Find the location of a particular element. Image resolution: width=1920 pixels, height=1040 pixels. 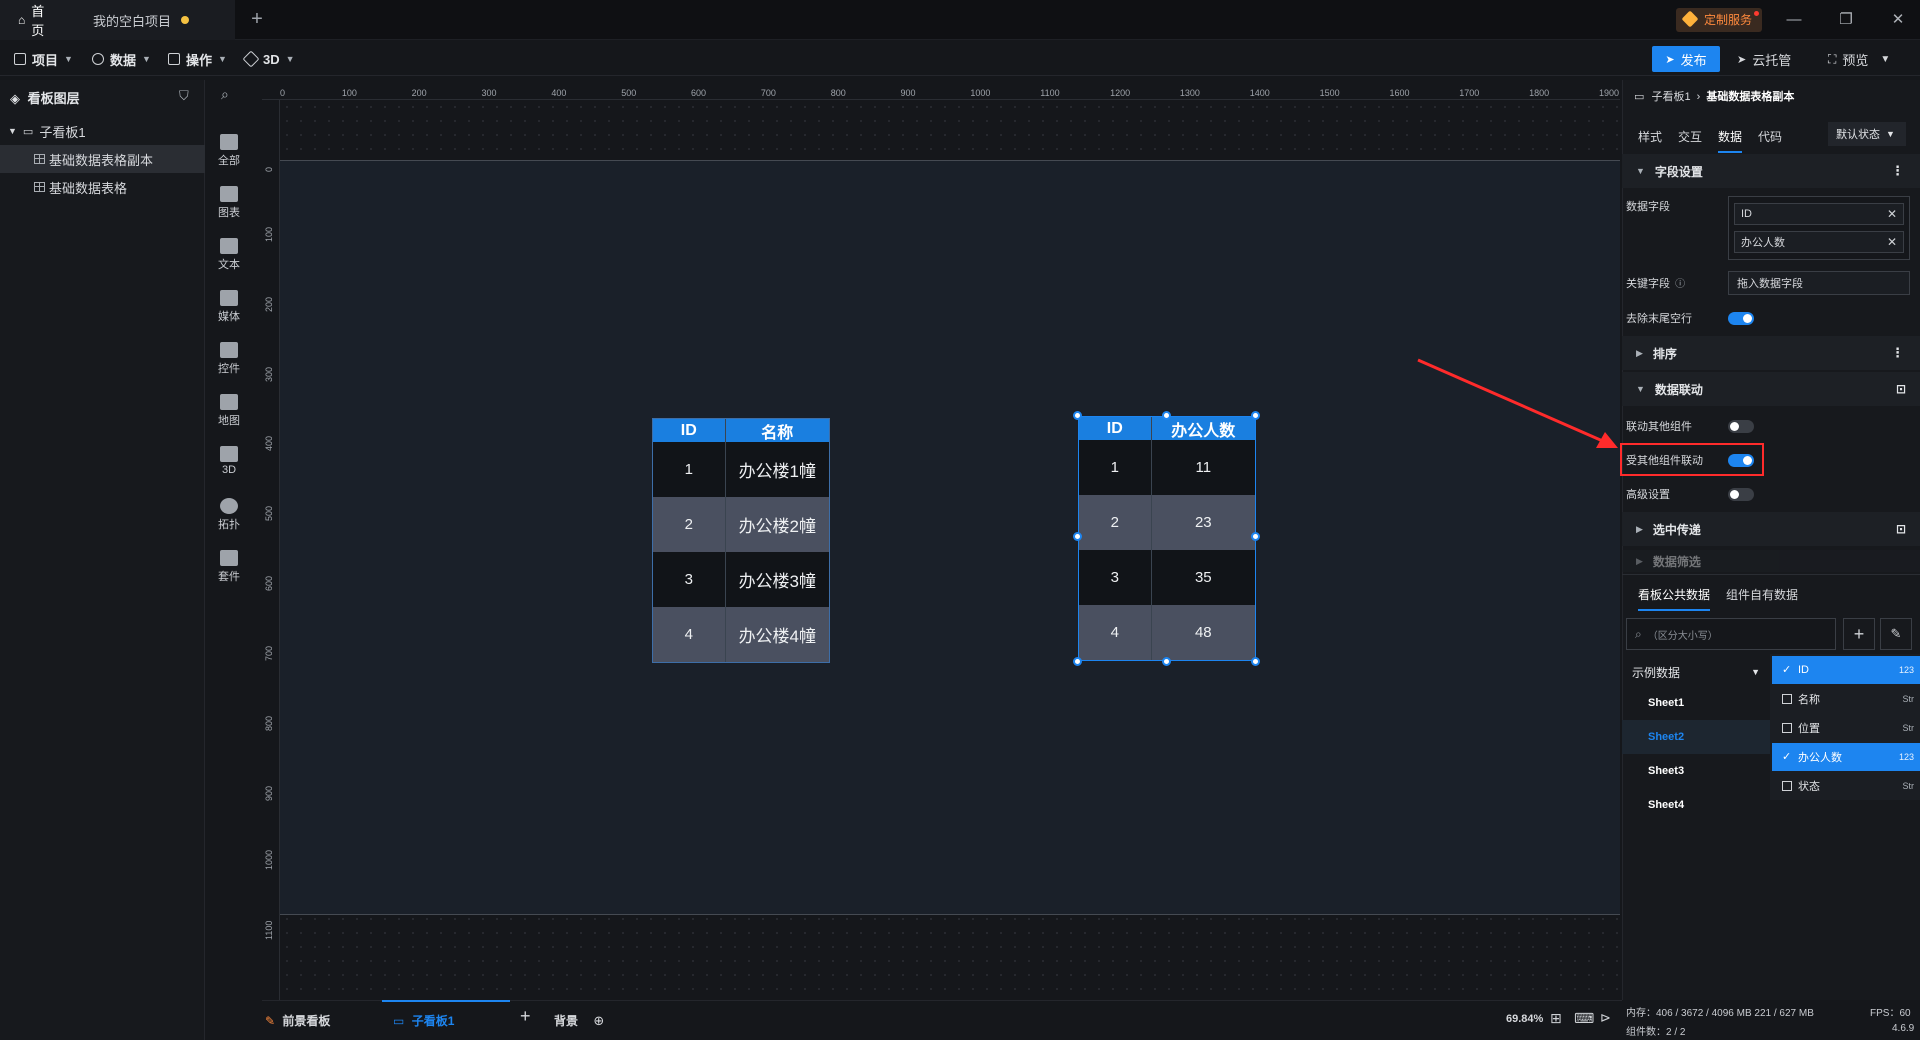

ruler-tick-label: 1600 is located at coordinates (1399, 93).